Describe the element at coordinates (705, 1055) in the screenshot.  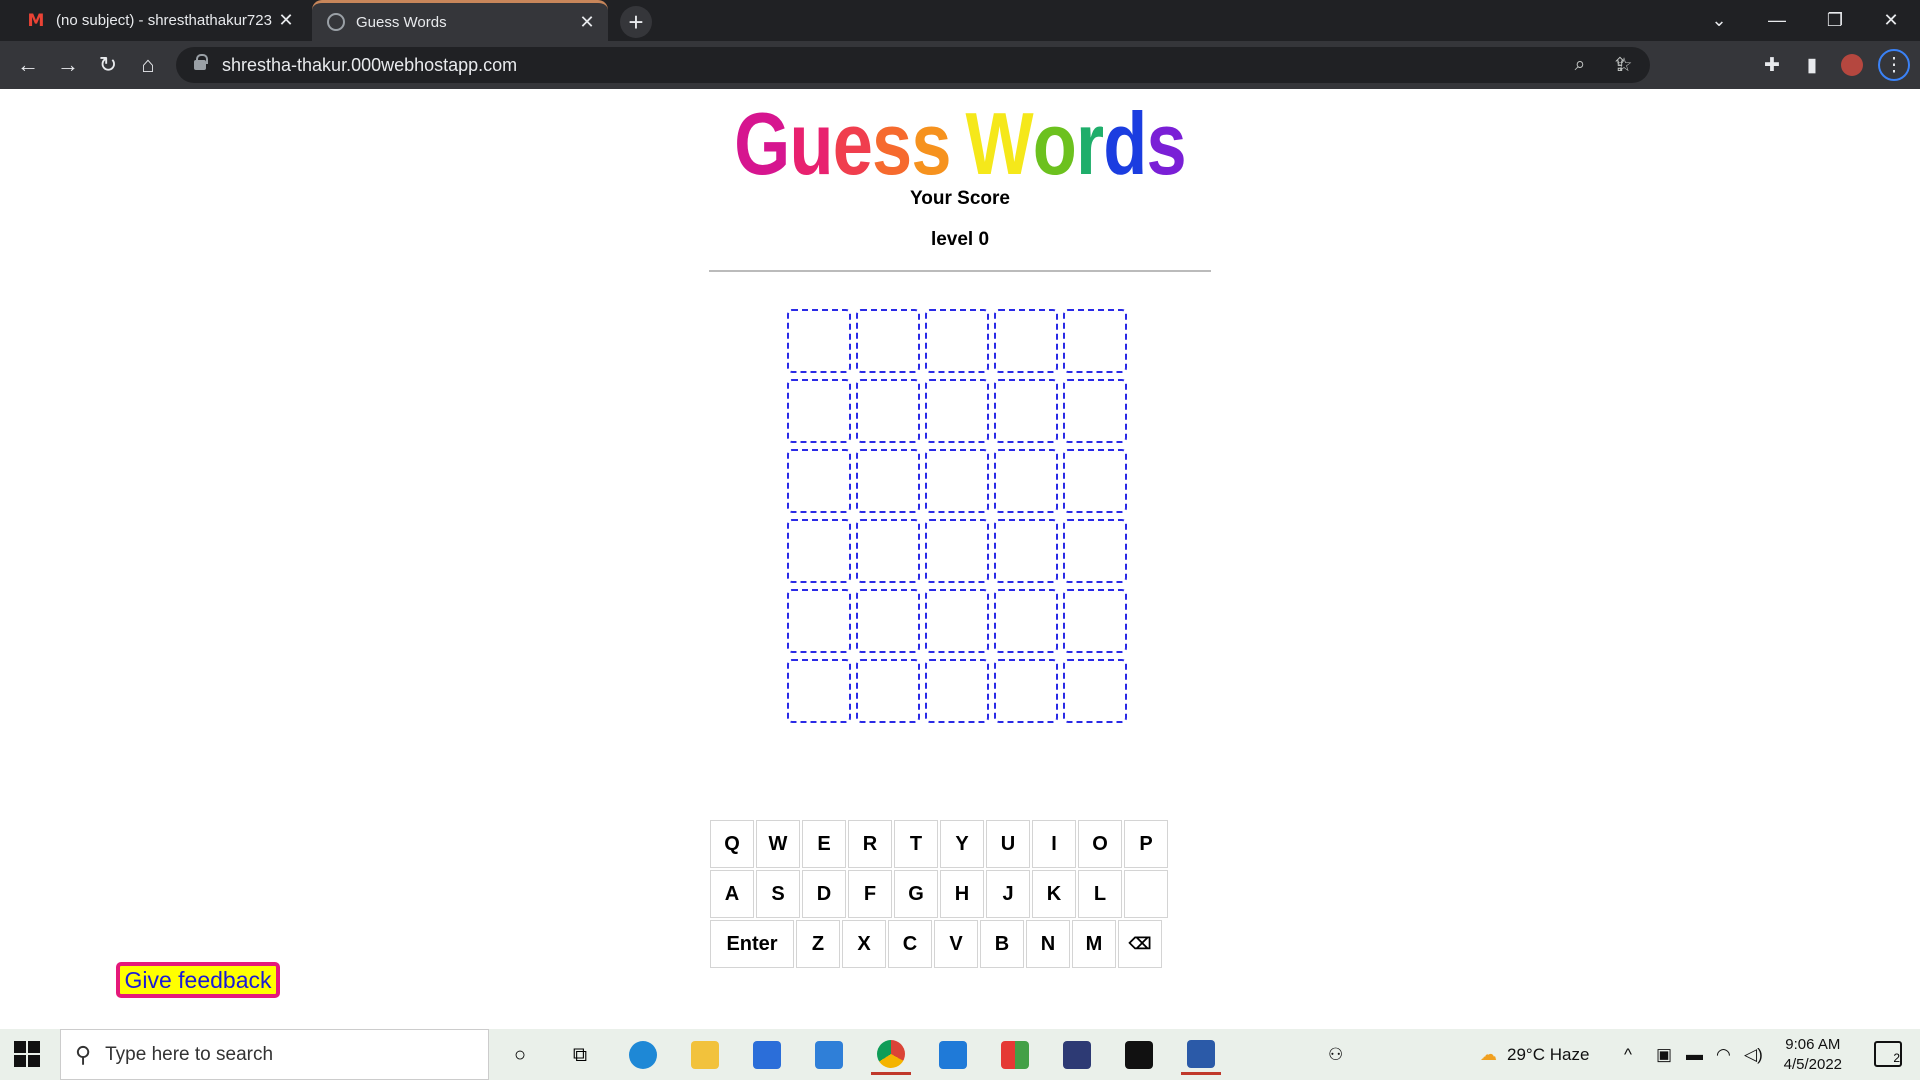
I see `file-explorer-icon` at that location.